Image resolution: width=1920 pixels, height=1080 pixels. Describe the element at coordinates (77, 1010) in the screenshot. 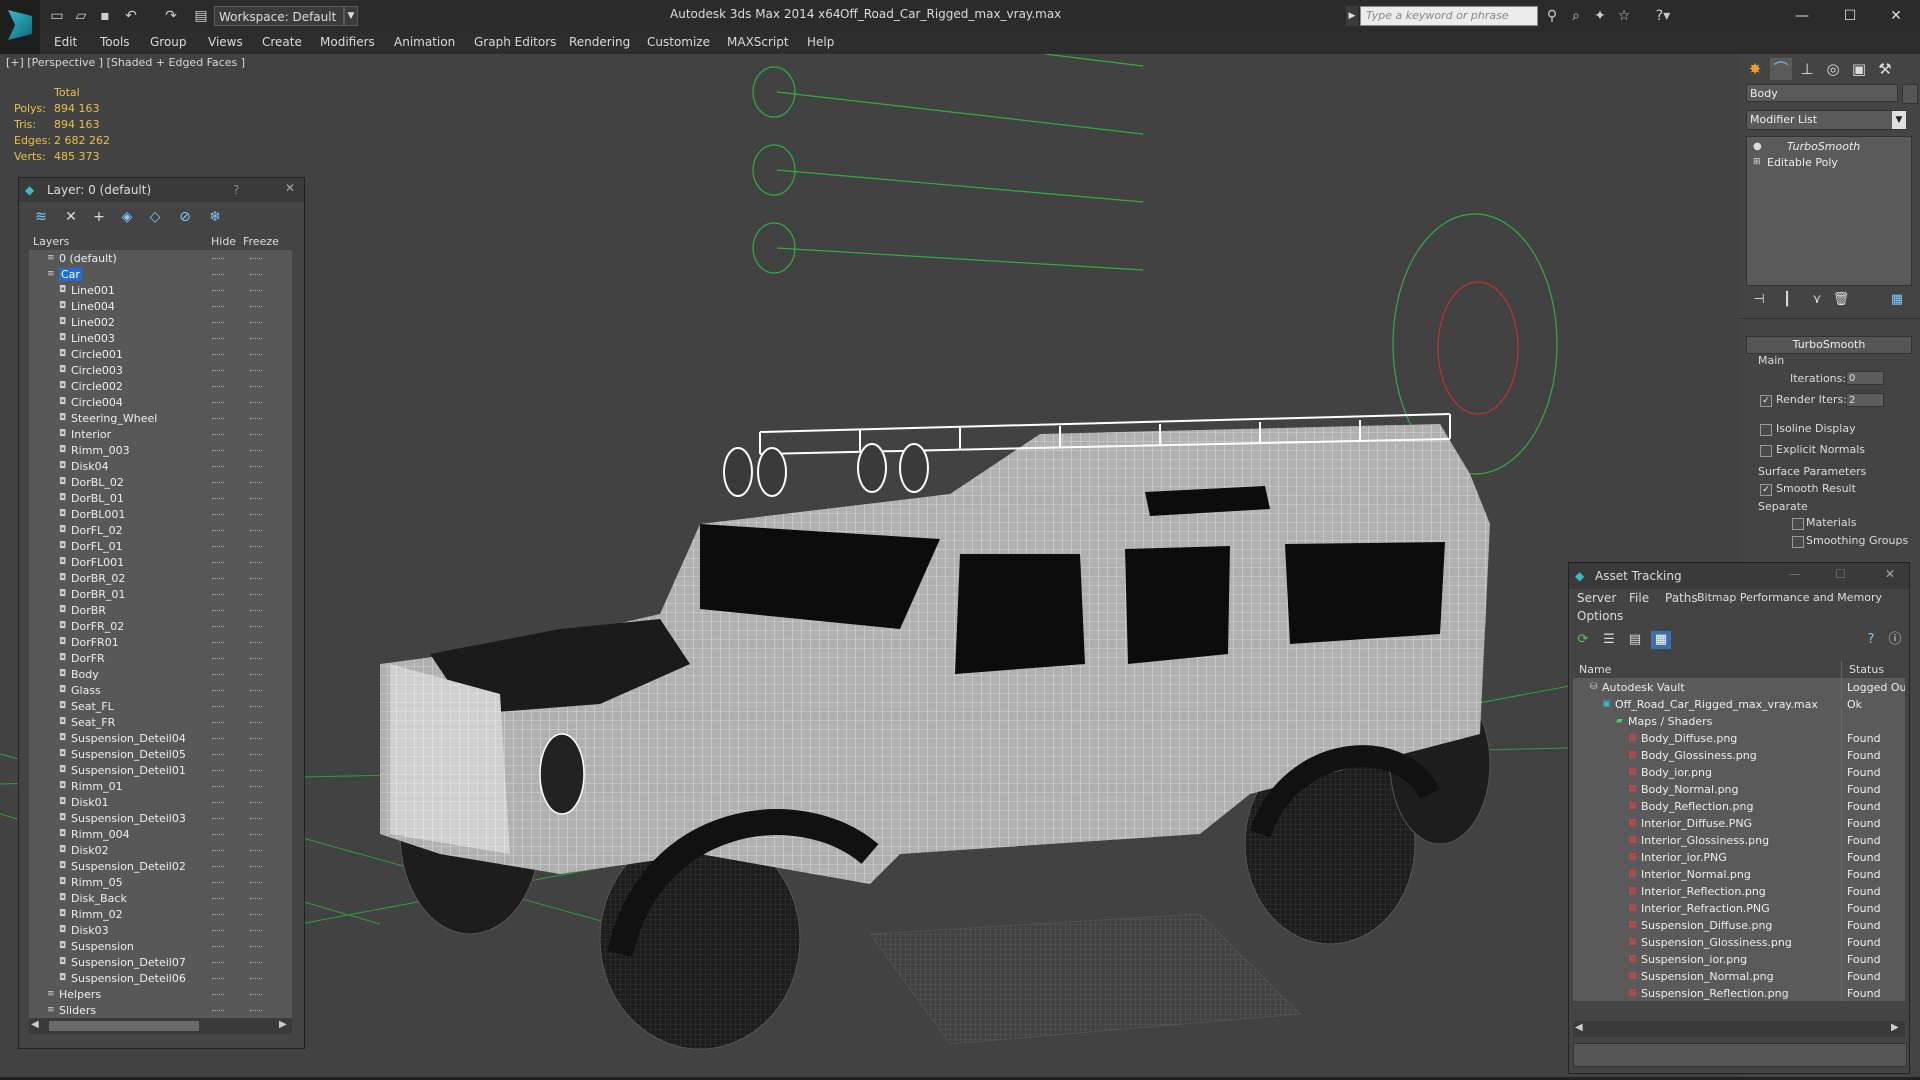

I see `layer-row-label: Sliders` at that location.